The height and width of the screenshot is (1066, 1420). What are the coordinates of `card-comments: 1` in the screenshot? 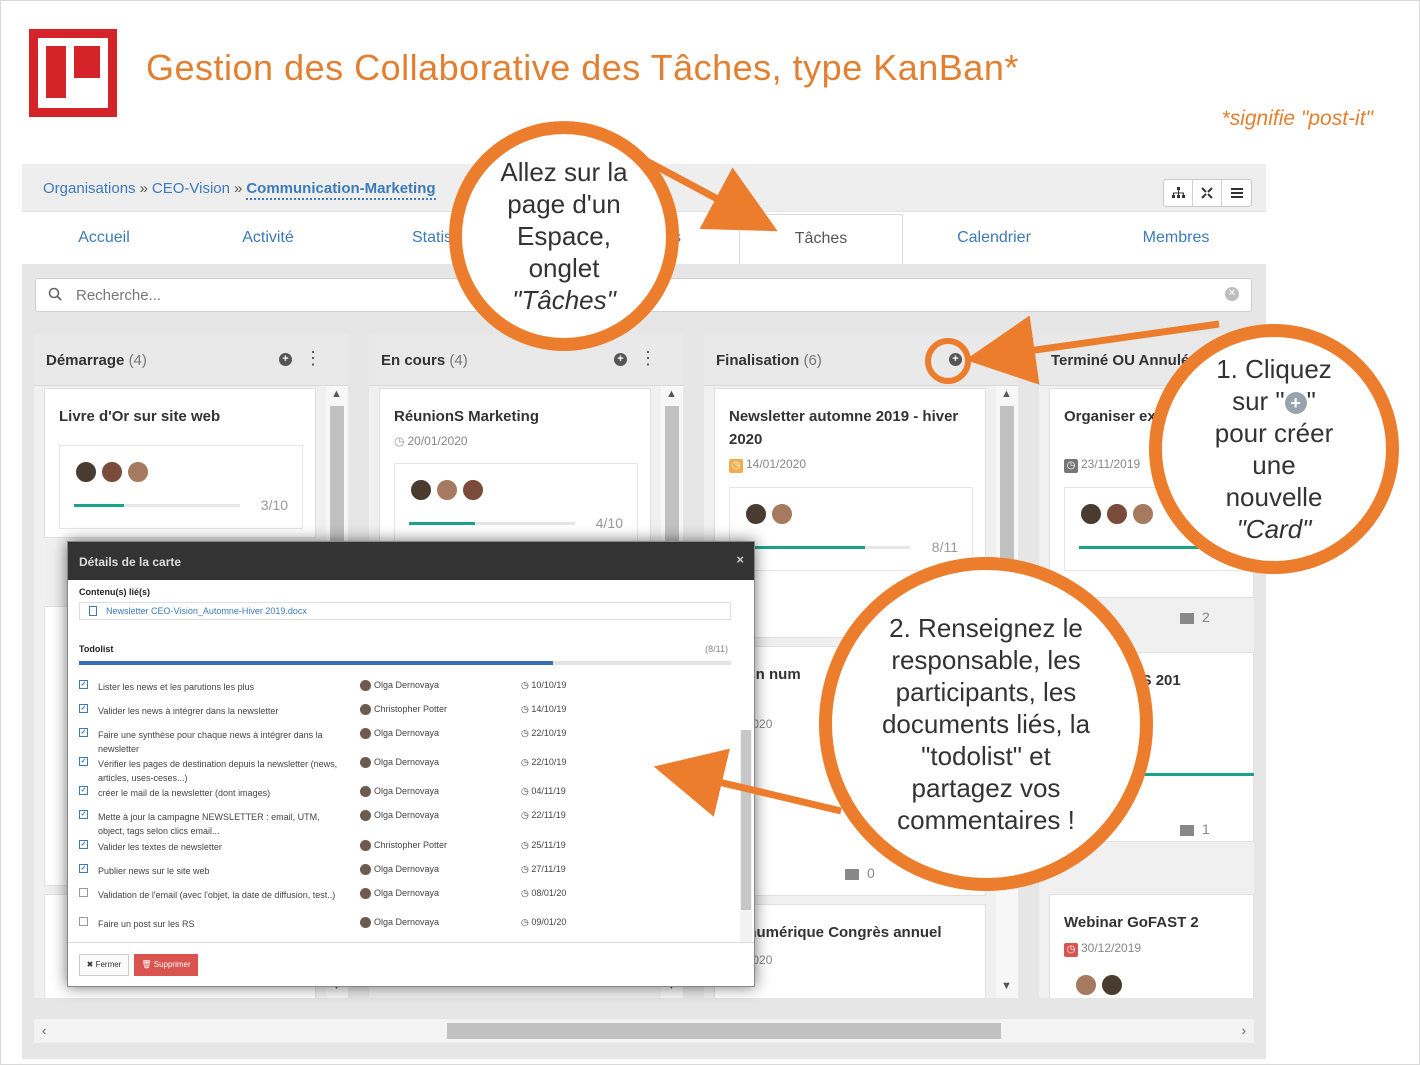 It's located at (1195, 829).